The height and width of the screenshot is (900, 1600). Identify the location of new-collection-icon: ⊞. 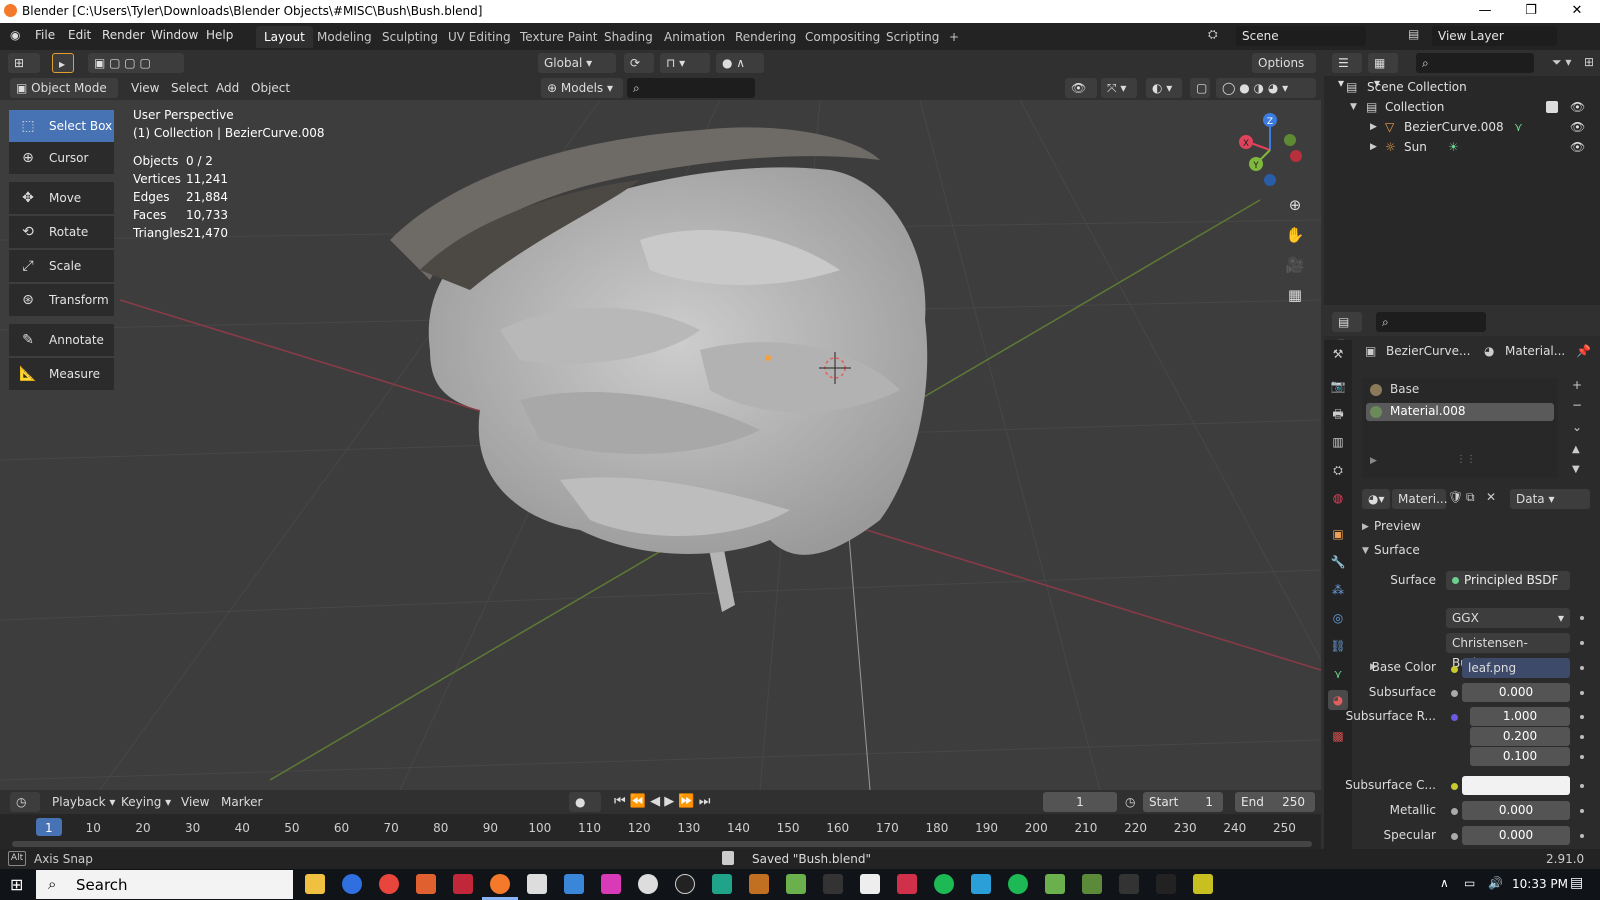
(1589, 62).